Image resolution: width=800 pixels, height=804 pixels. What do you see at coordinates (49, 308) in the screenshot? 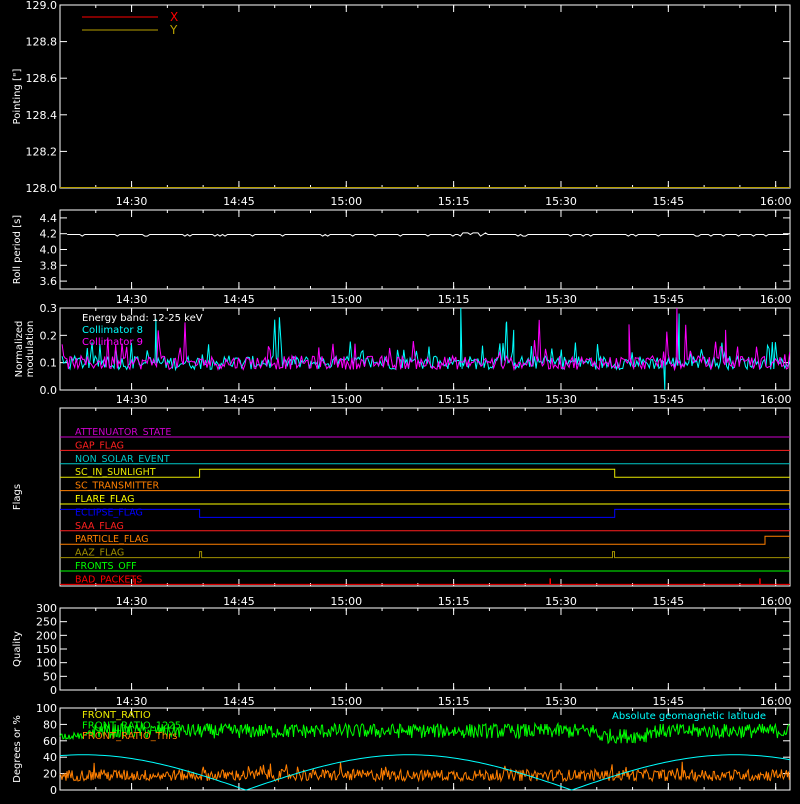
I see `y-tick-label: 0.3` at bounding box center [49, 308].